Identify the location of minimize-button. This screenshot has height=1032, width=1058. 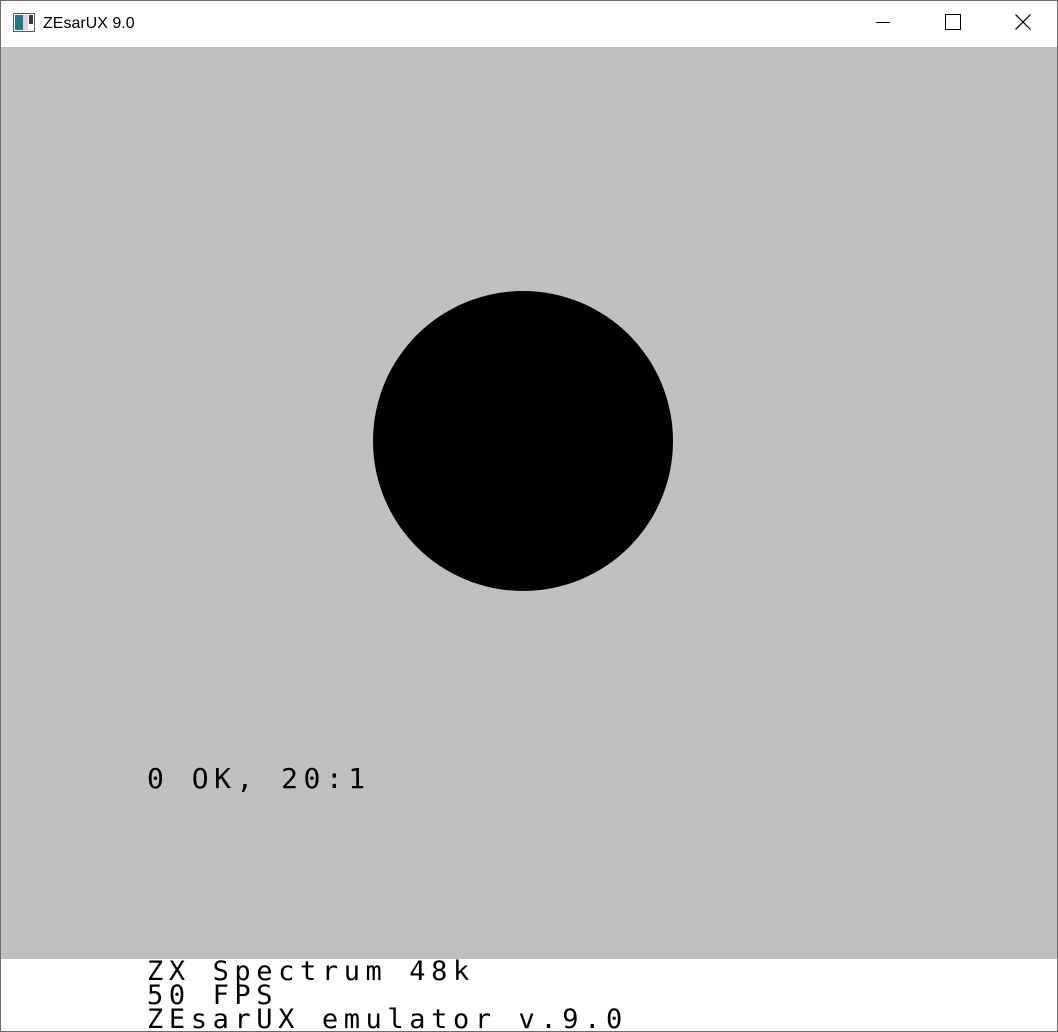
(883, 24).